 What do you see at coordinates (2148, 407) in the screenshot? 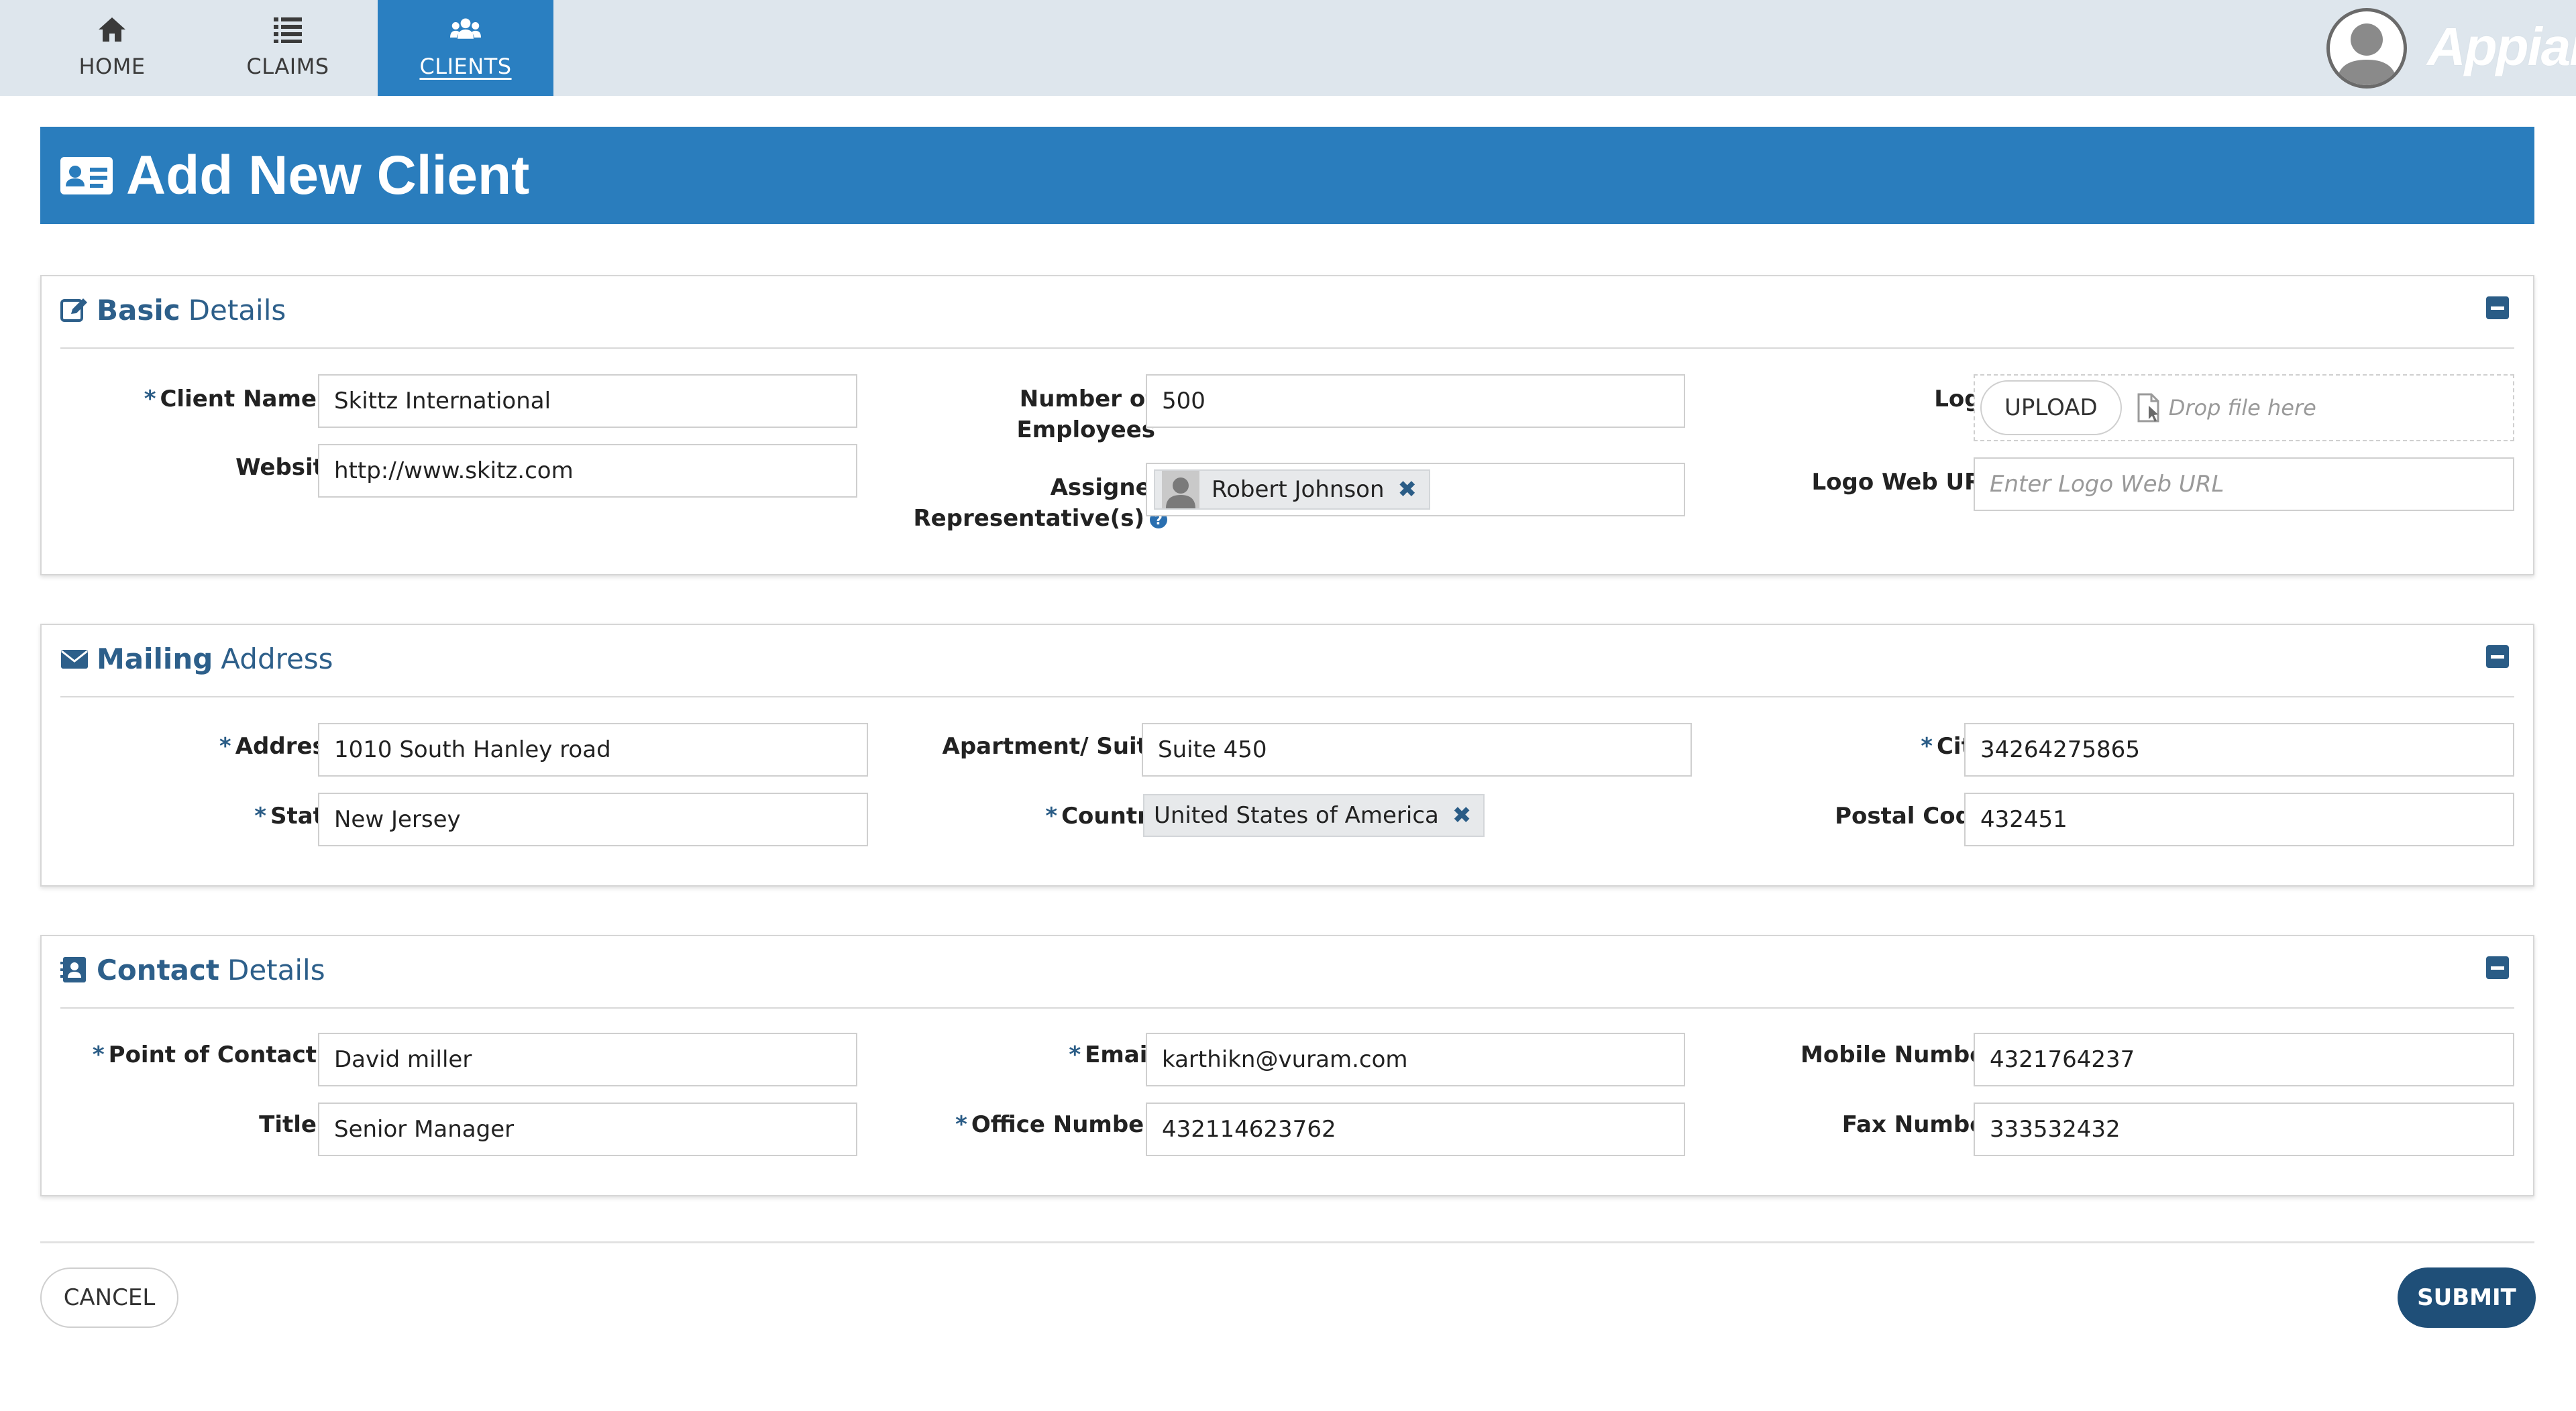
I see `file-drop-icon` at bounding box center [2148, 407].